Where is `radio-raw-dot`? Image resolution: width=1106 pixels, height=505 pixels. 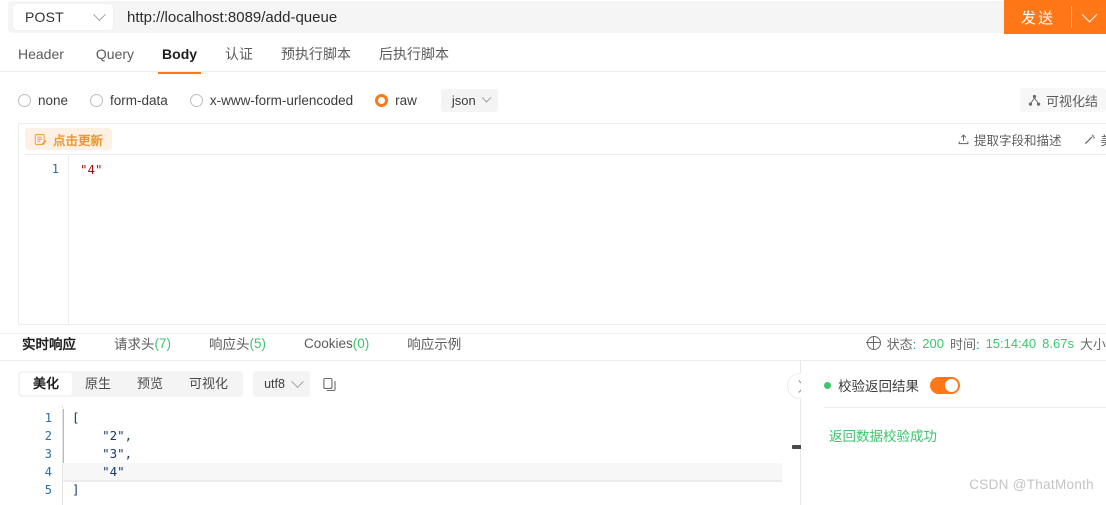 radio-raw-dot is located at coordinates (382, 100).